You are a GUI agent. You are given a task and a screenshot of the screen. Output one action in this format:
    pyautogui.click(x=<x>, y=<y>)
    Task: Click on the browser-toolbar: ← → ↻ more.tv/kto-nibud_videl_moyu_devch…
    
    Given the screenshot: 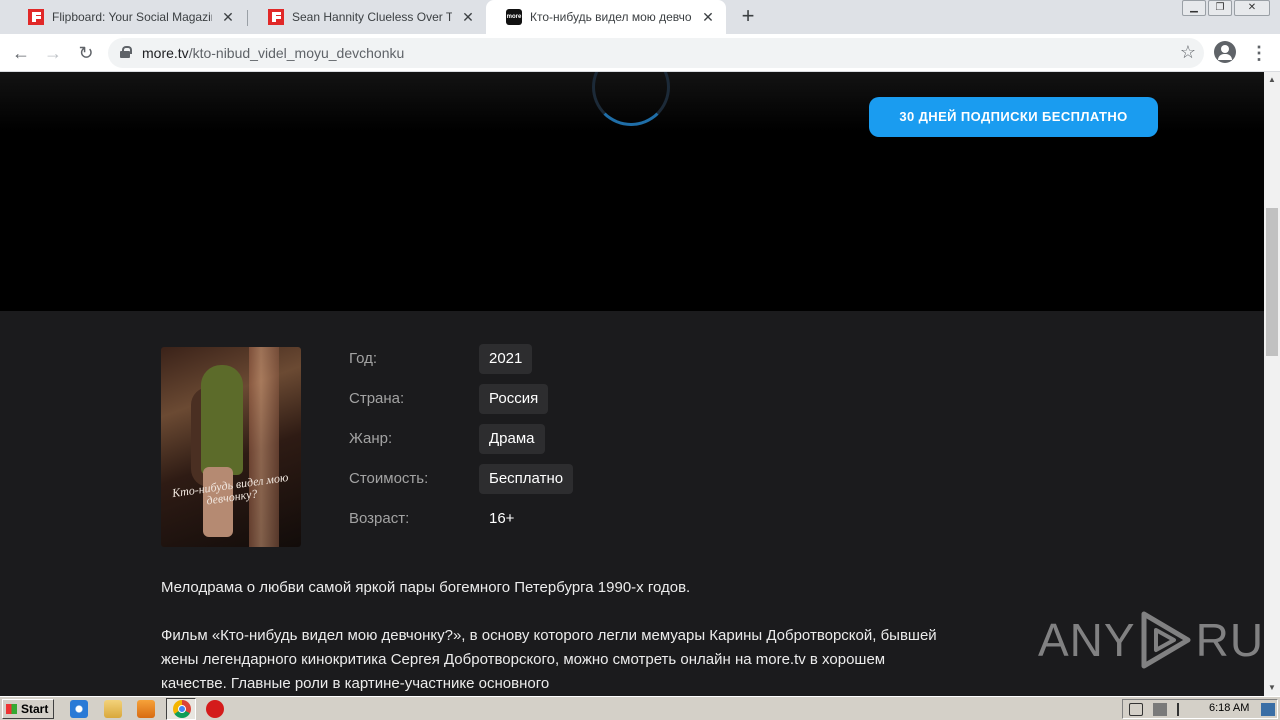 What is the action you would take?
    pyautogui.click(x=640, y=53)
    